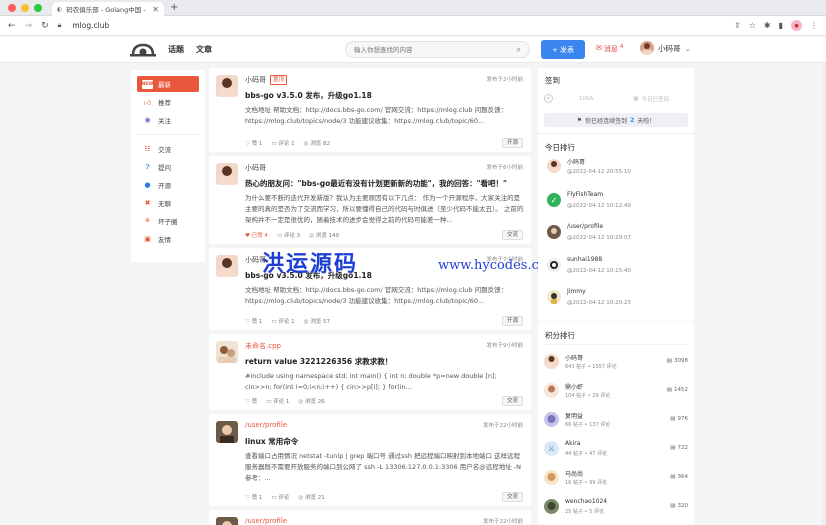  Describe the element at coordinates (665, 48) in the screenshot. I see `user-menu: 小码哥 ⌄` at that location.